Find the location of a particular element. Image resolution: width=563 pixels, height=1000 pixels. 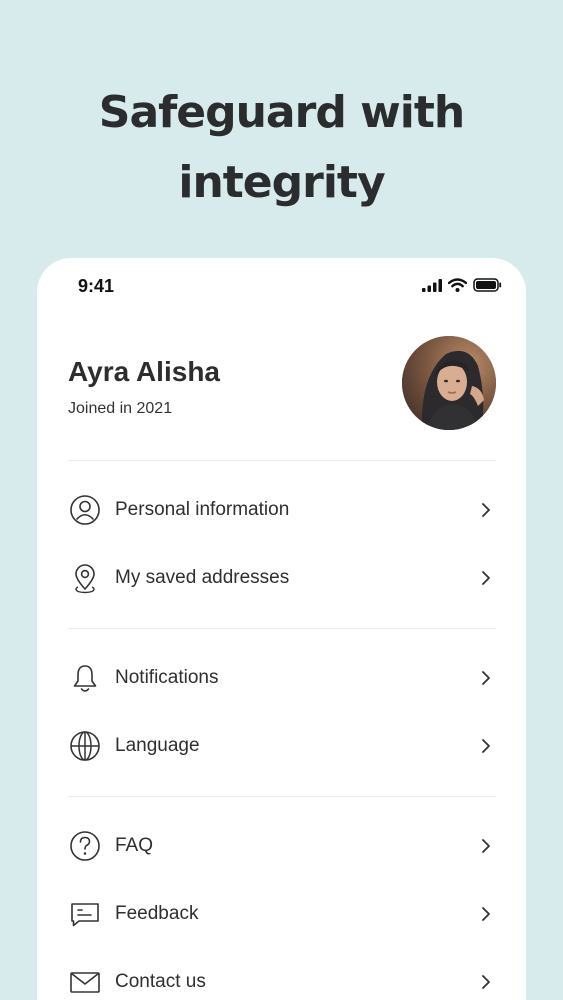

signal-icon is located at coordinates (432, 285).